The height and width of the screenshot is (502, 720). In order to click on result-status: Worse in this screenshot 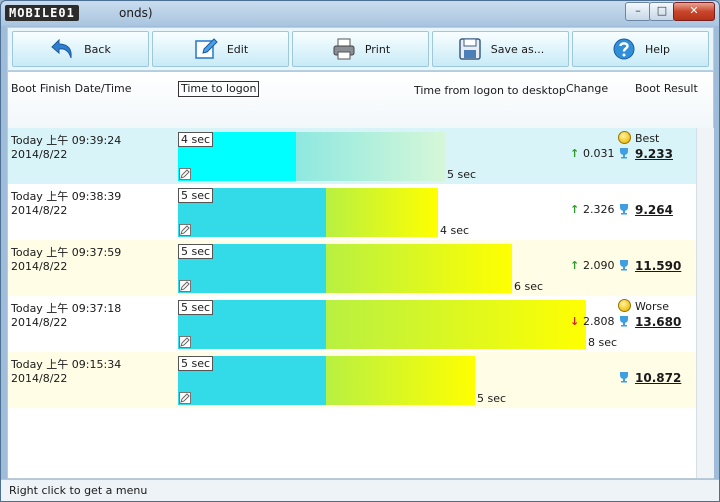, I will do `click(643, 306)`.